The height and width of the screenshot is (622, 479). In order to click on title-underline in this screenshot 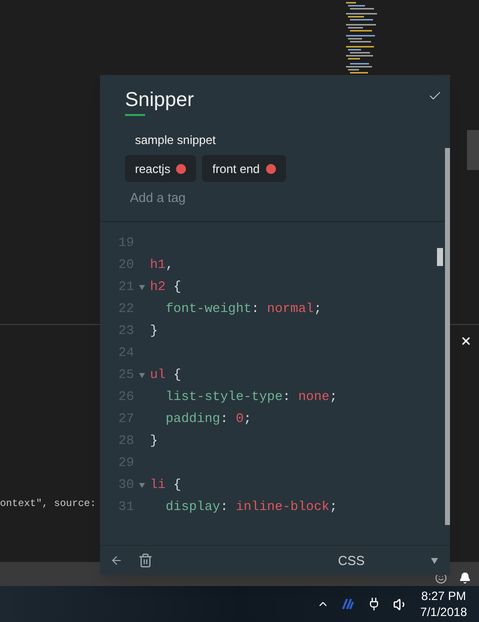, I will do `click(135, 115)`.